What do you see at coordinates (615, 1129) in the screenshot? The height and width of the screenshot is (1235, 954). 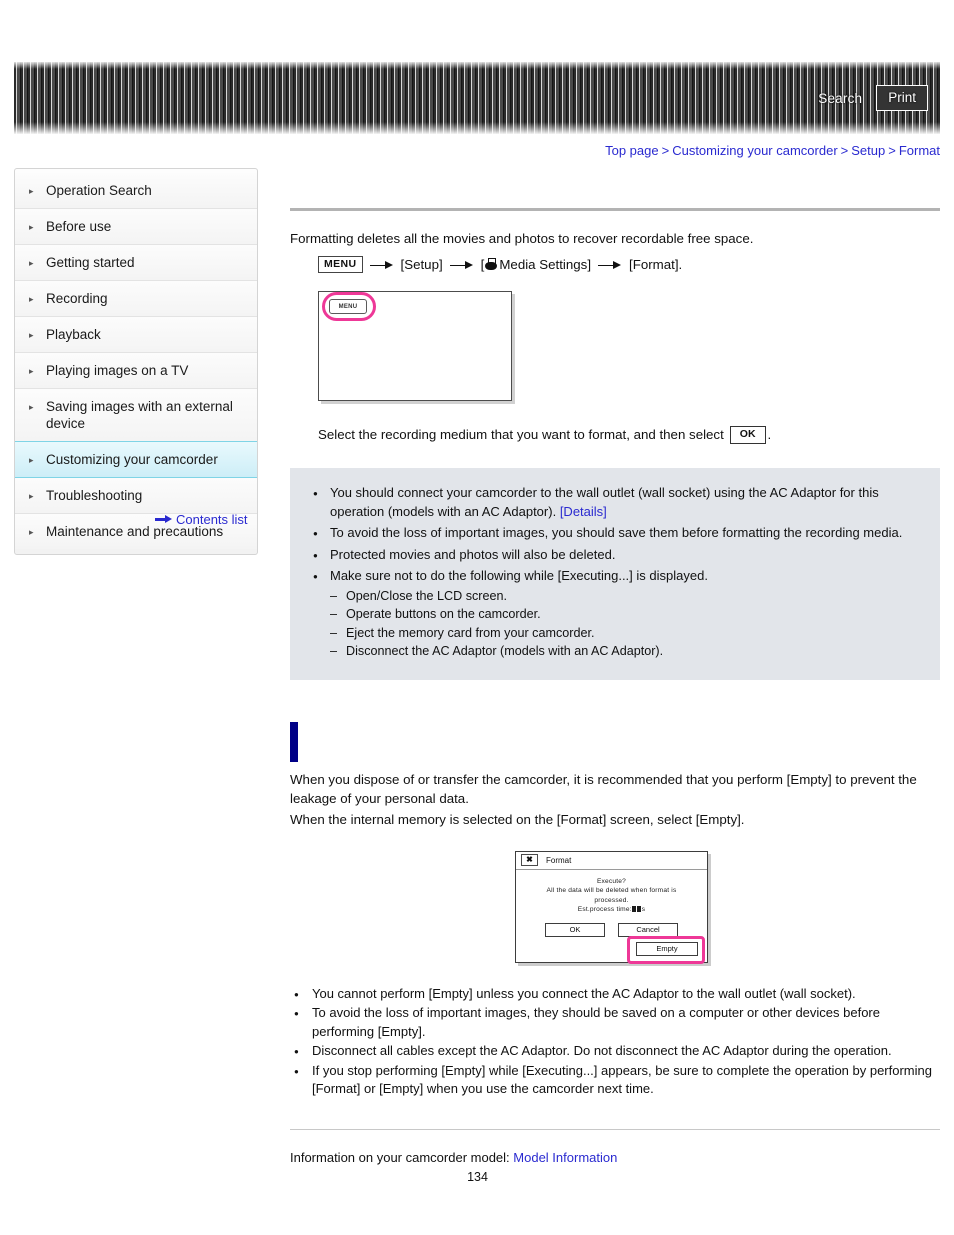 I see `footer-divider` at bounding box center [615, 1129].